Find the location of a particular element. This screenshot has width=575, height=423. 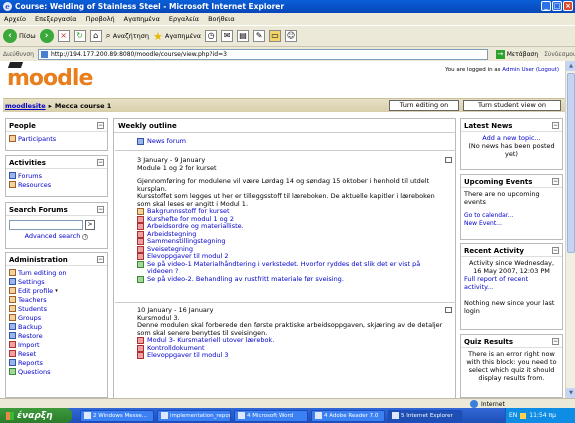

go-button: → Μετάβαση is located at coordinates (516, 54).